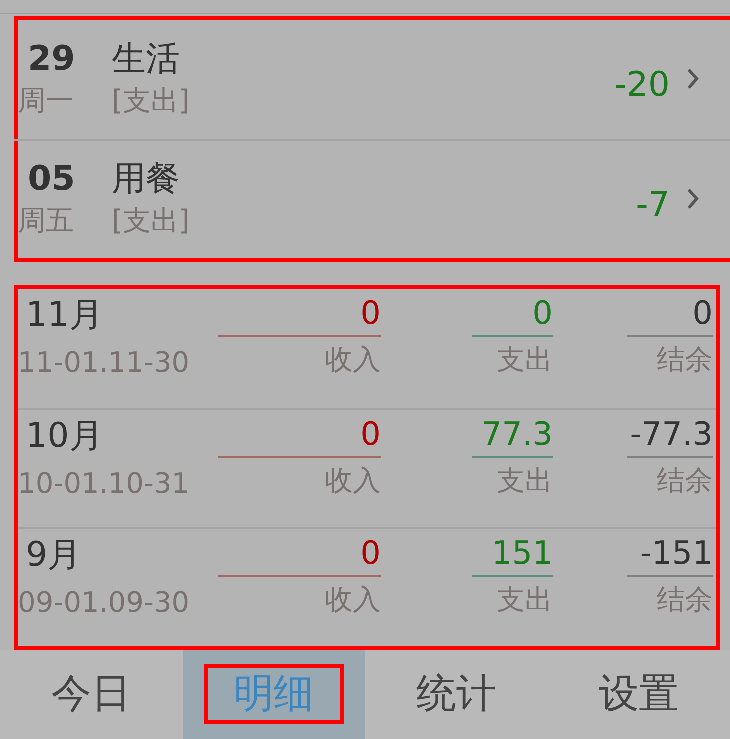  I want to click on date-range: 09-01.09-30, so click(104, 602).